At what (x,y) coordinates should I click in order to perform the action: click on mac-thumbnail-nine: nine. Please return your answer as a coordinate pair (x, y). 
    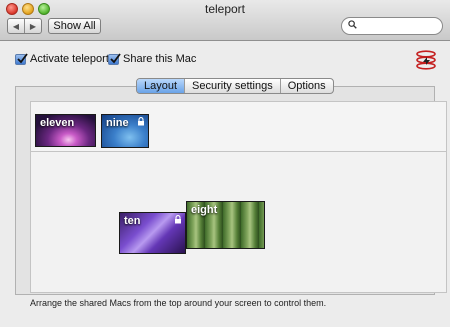
    Looking at the image, I should click on (125, 131).